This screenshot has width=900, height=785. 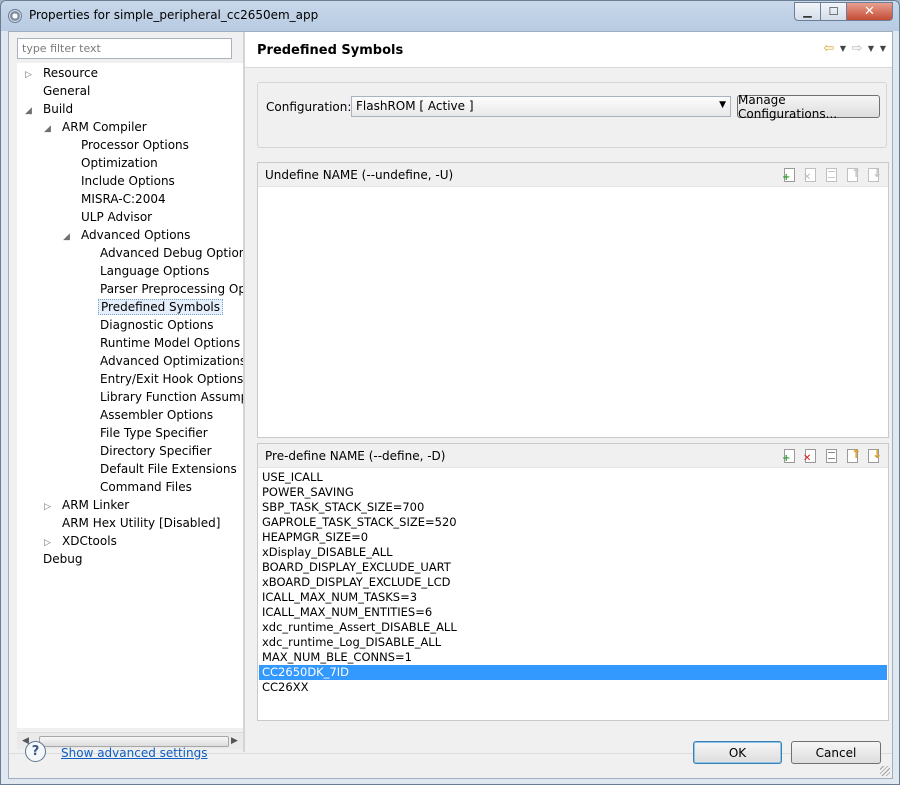 I want to click on tree-item: ARM Hex Utility [Disabled], so click(x=133, y=523).